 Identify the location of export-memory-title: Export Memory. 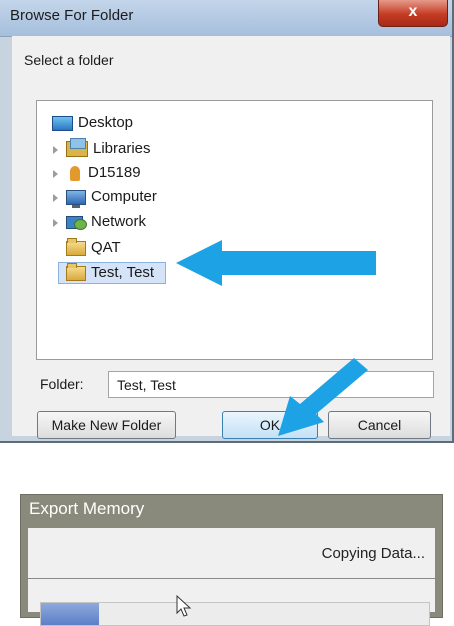
(87, 508).